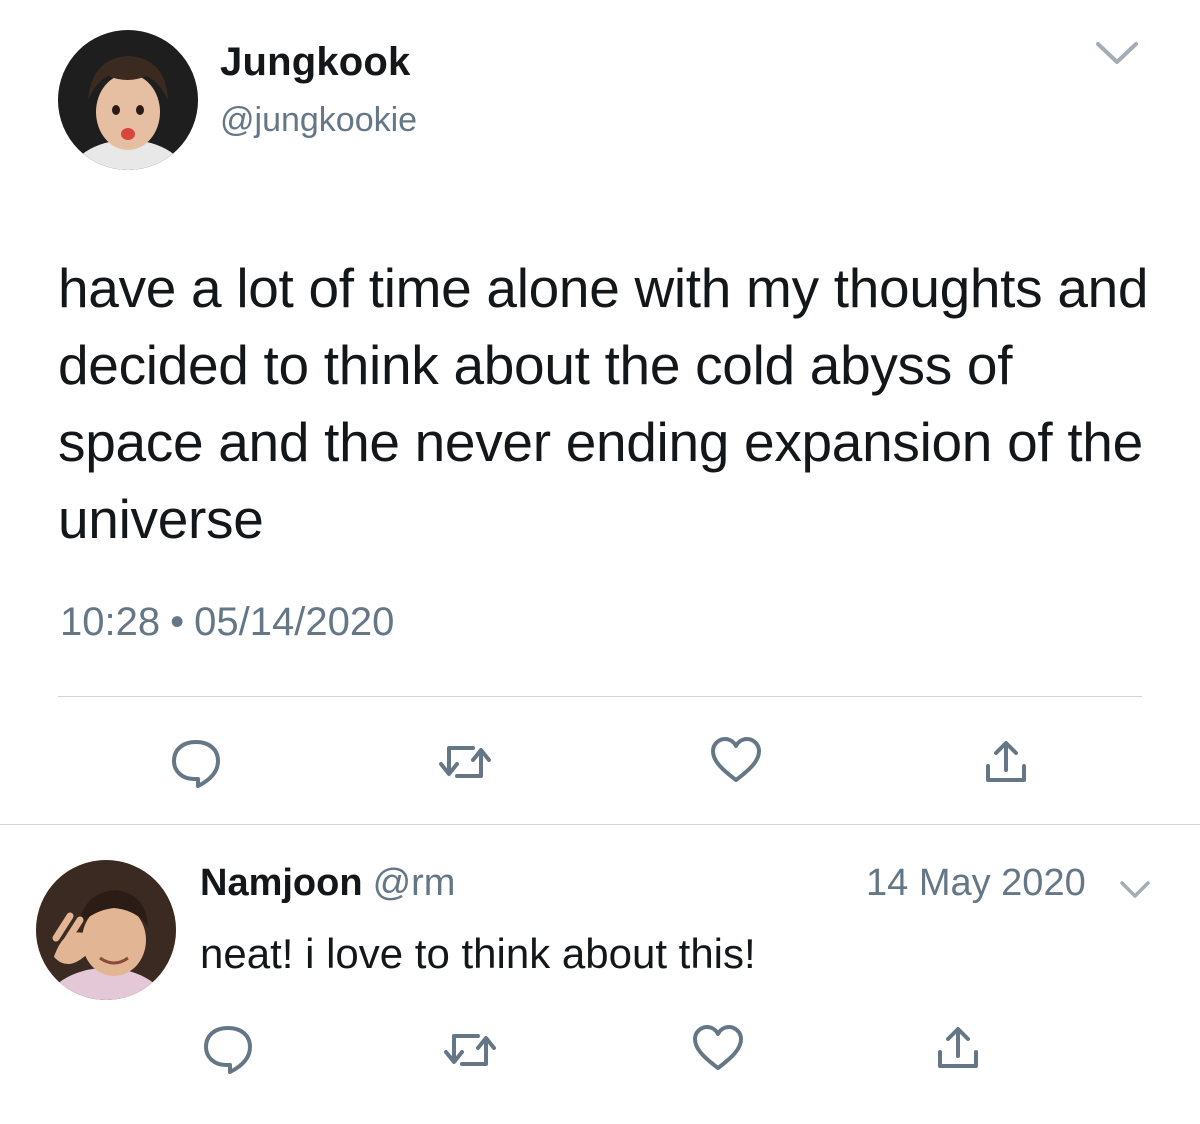 Image resolution: width=1200 pixels, height=1124 pixels. Describe the element at coordinates (281, 883) in the screenshot. I see `reply-author-name: Namjoon` at that location.